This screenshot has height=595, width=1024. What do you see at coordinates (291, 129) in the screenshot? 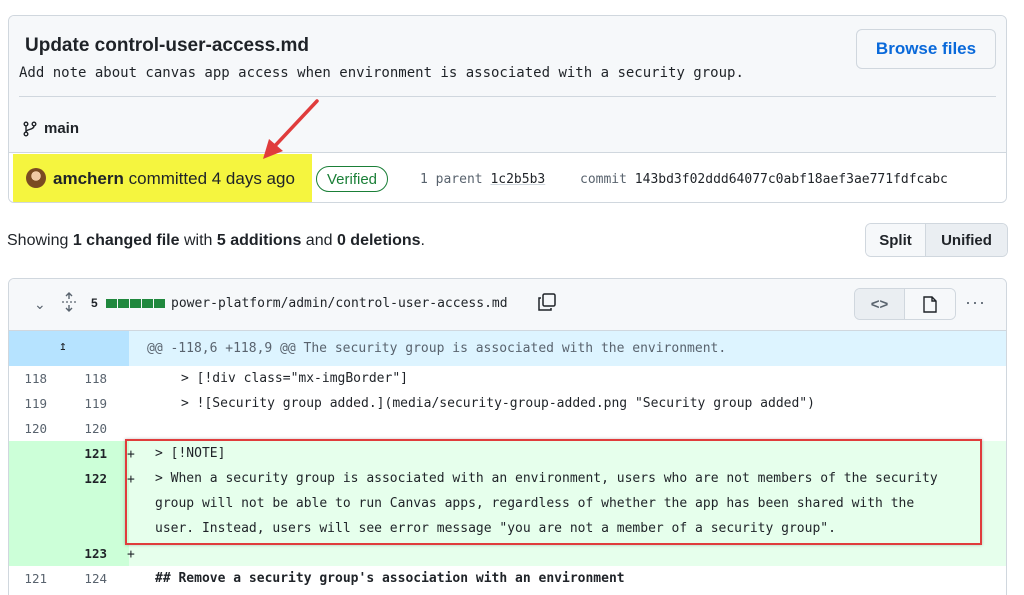
I see `annotation-arrow-icon` at bounding box center [291, 129].